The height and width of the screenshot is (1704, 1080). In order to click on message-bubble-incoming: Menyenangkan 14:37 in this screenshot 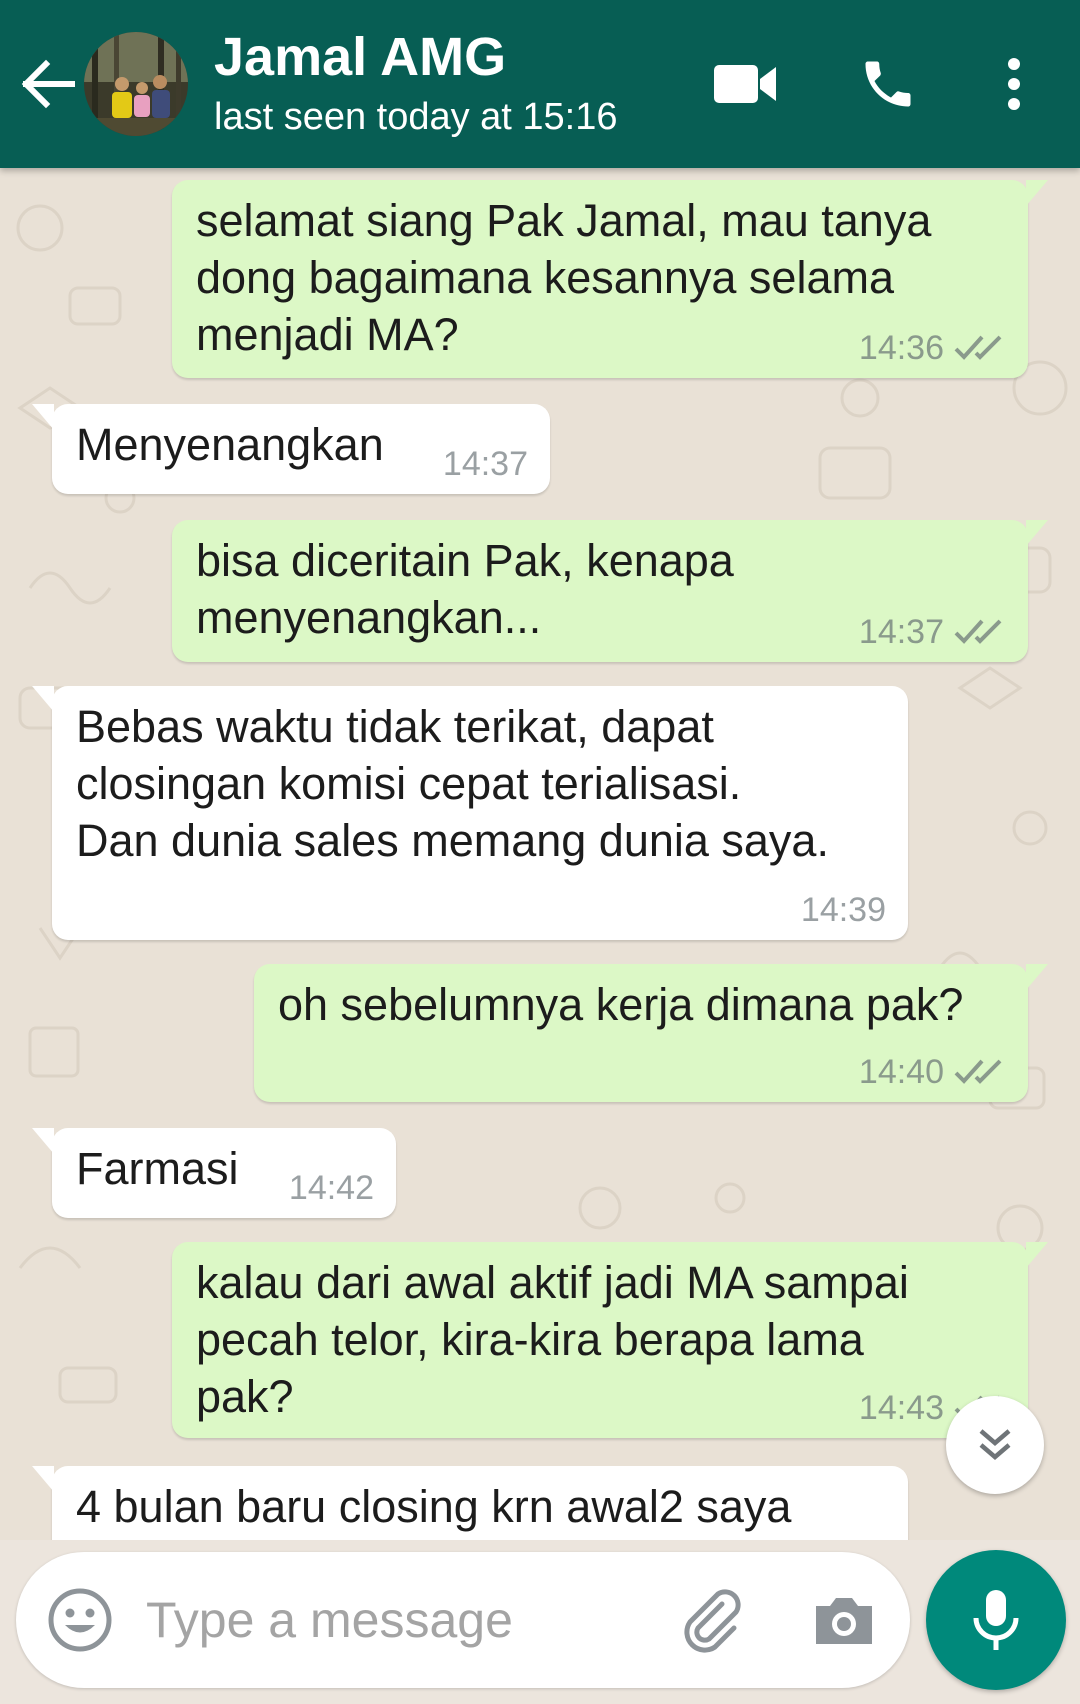, I will do `click(291, 449)`.